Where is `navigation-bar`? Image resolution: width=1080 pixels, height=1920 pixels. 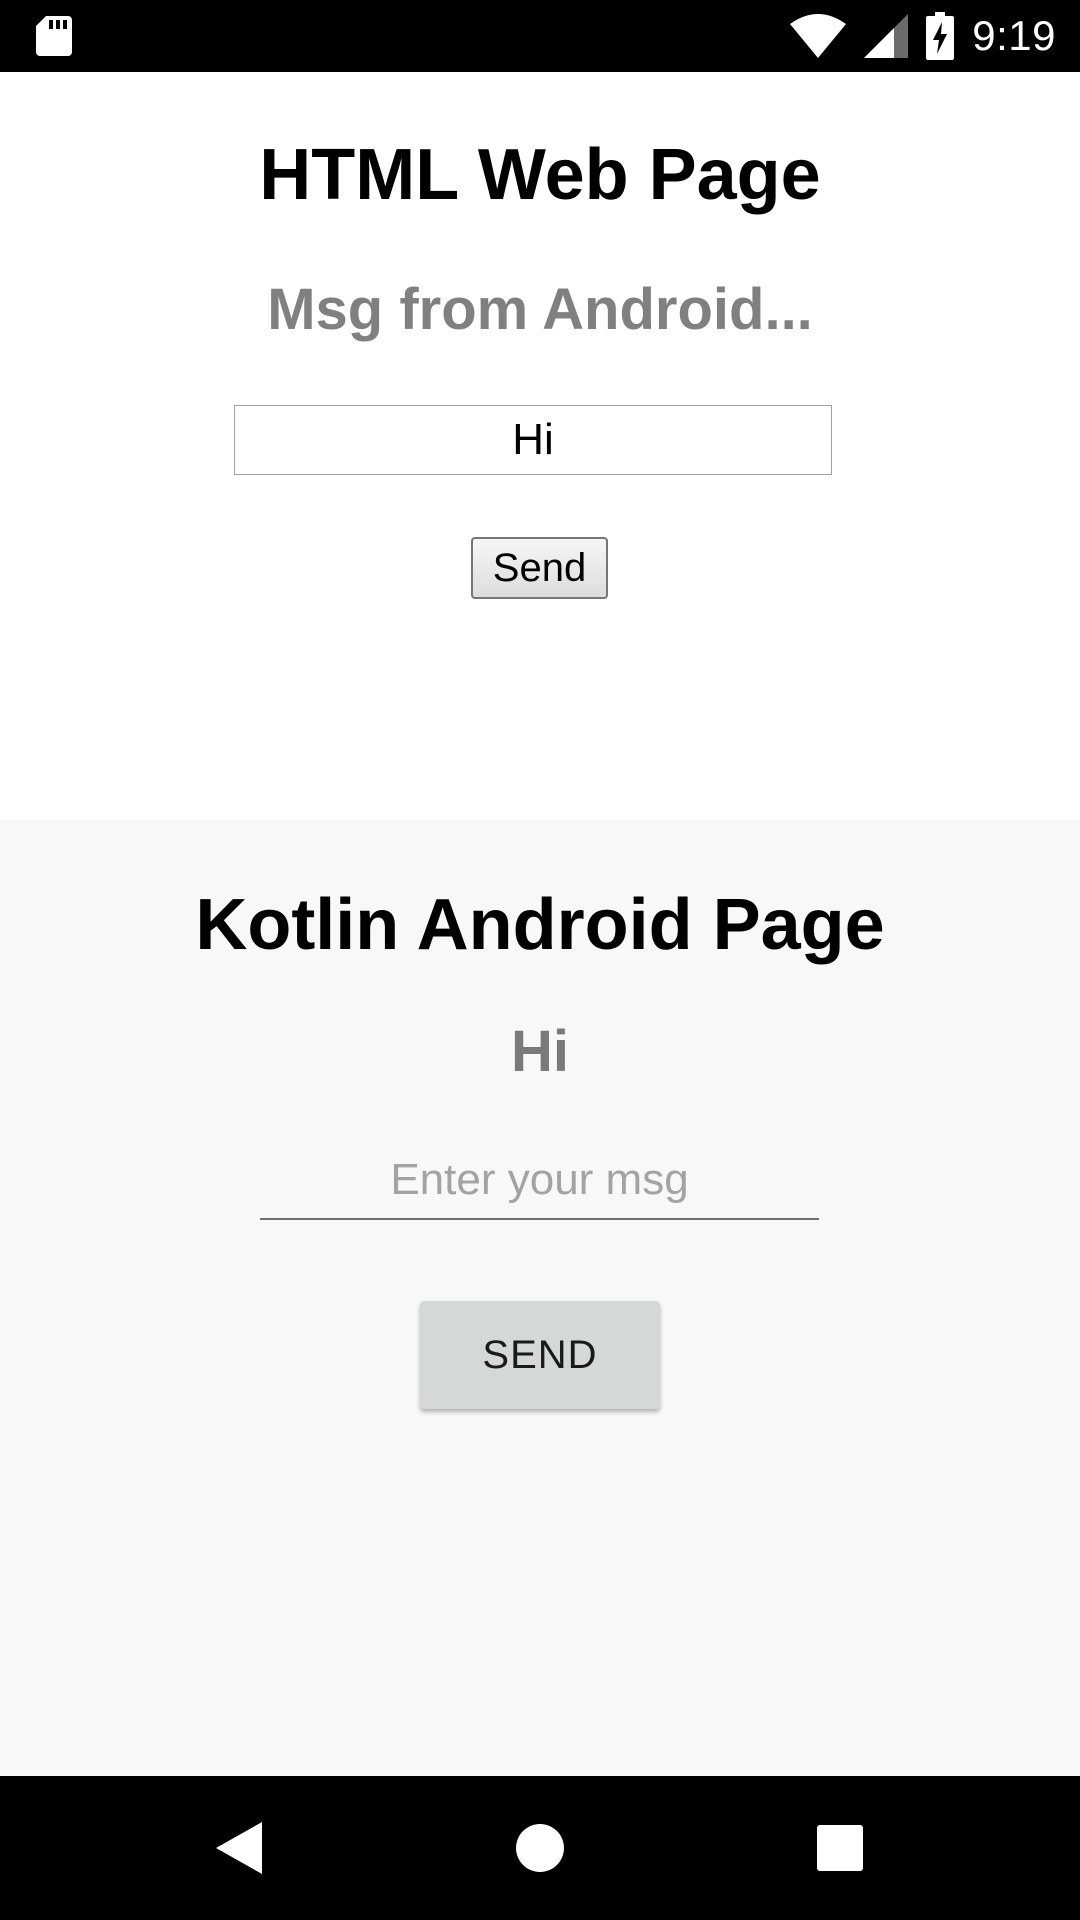 navigation-bar is located at coordinates (540, 1848).